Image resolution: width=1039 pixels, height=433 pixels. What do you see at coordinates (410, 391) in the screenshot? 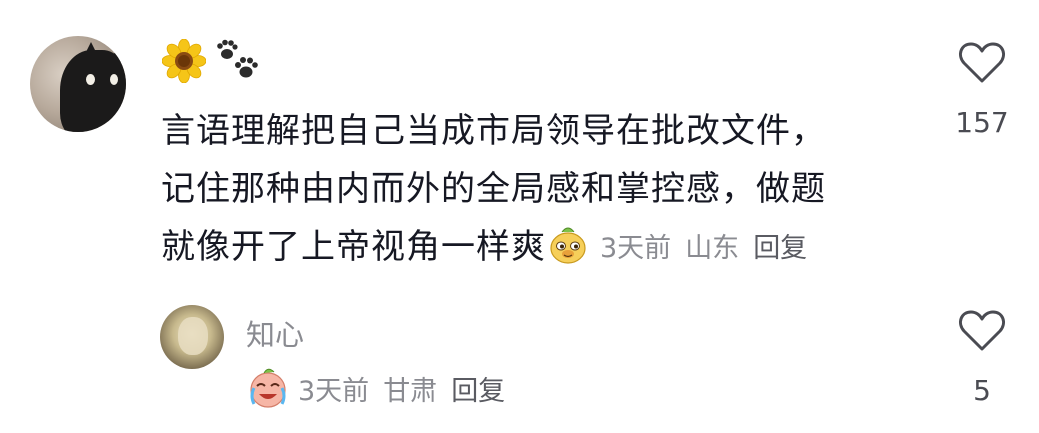
I see `reply-location: 甘肃` at bounding box center [410, 391].